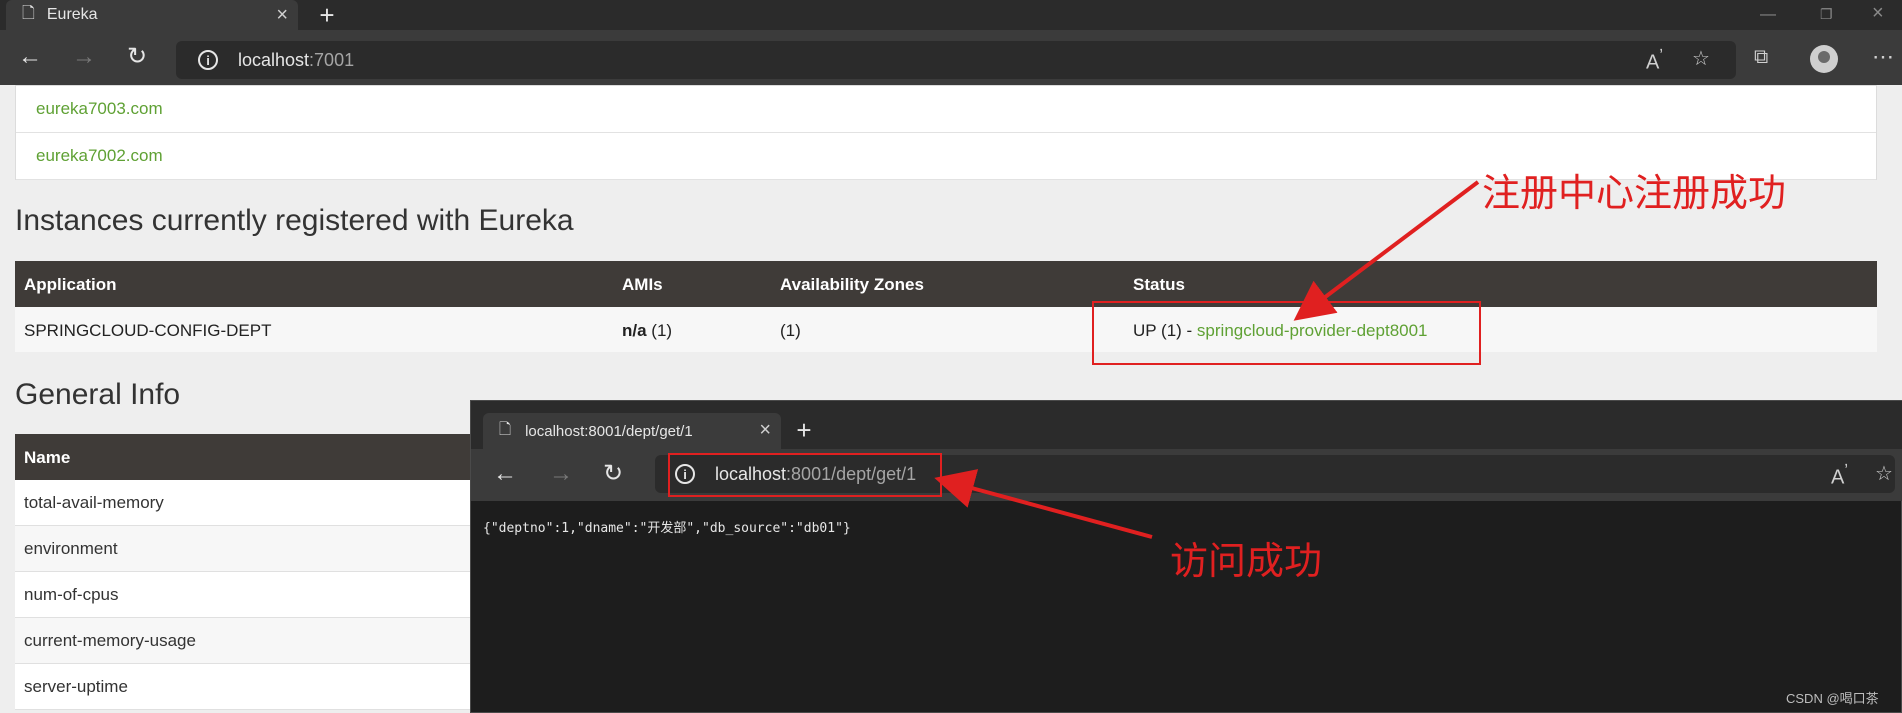 Image resolution: width=1902 pixels, height=713 pixels. I want to click on annotation-registered: 注册中心注册成功, so click(1634, 193).